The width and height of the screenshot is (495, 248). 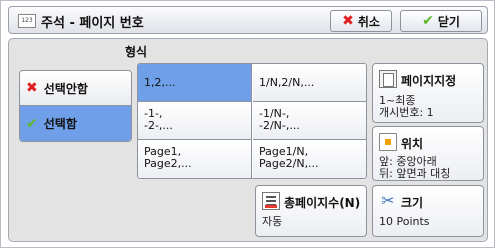 I want to click on size-title: 크기, so click(x=412, y=203).